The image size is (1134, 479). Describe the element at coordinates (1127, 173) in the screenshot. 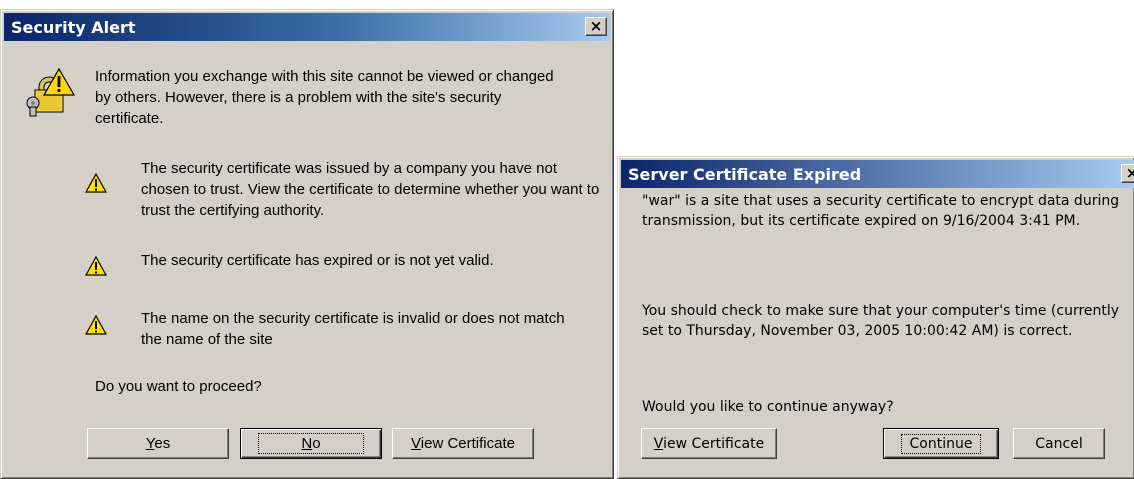

I see `server-cert-close-button: ×` at that location.